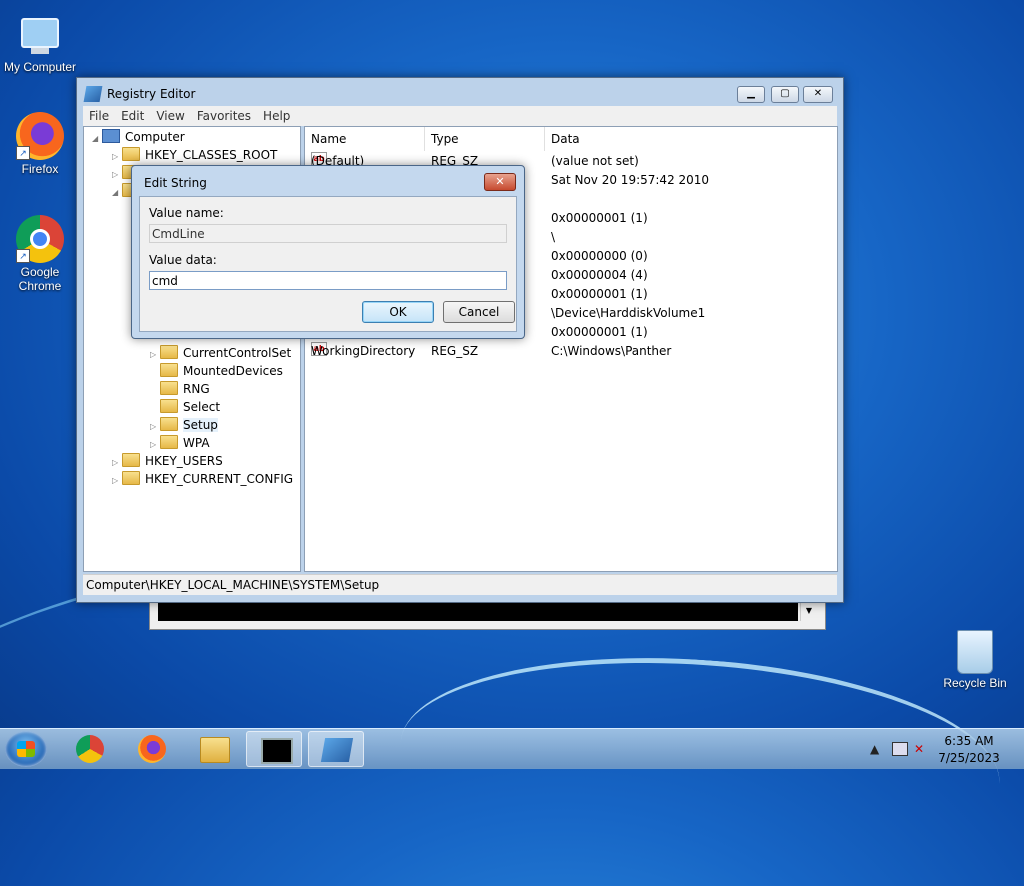 This screenshot has height=886, width=1024. Describe the element at coordinates (175, 183) in the screenshot. I see `dialog-title: Edit String` at that location.